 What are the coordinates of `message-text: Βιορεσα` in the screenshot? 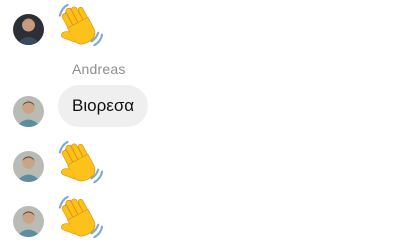 It's located at (103, 105).